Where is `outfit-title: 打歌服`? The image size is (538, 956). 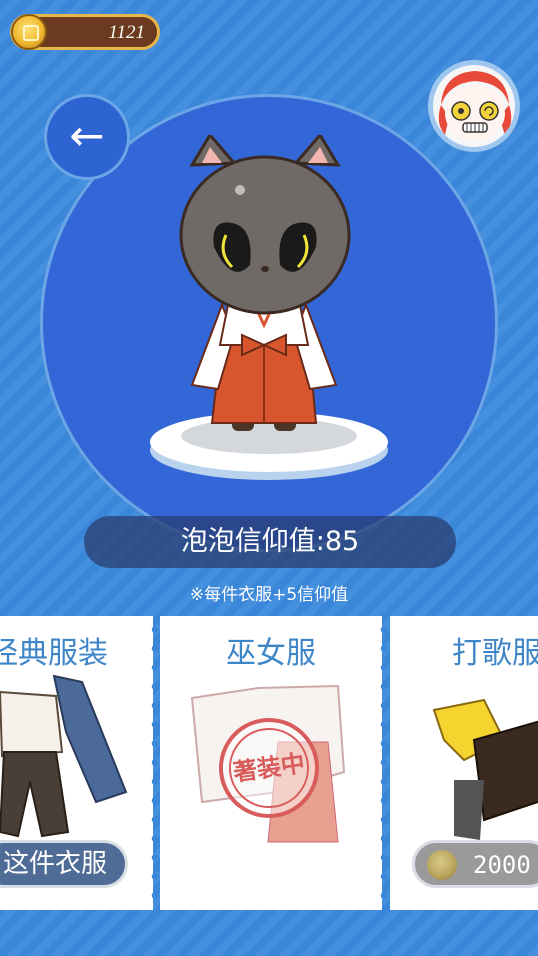 outfit-title: 打歌服 is located at coordinates (495, 653).